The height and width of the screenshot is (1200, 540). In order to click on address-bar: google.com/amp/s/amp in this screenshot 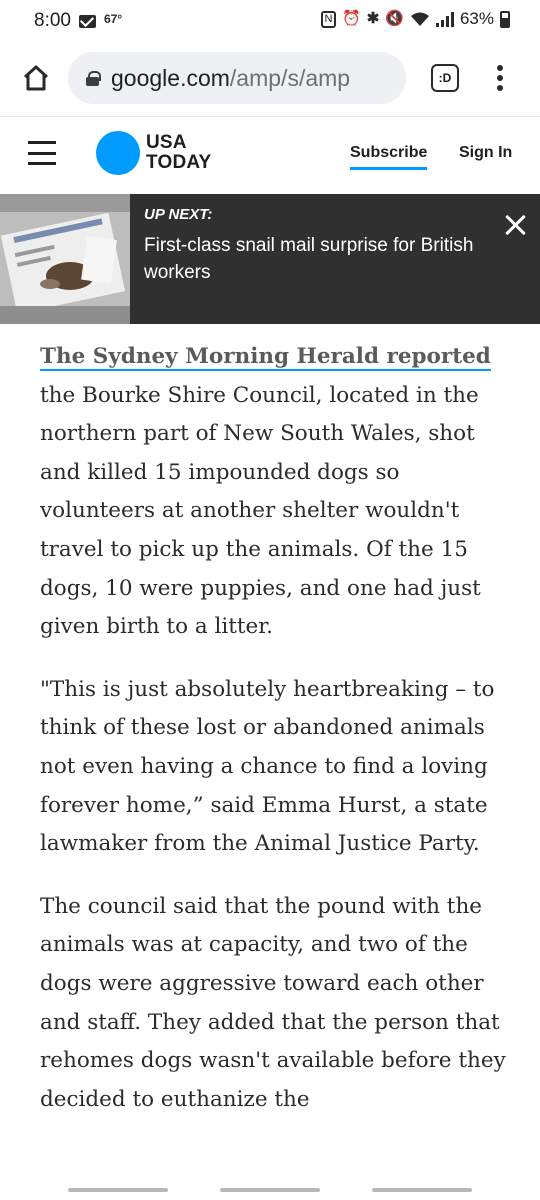, I will do `click(237, 78)`.